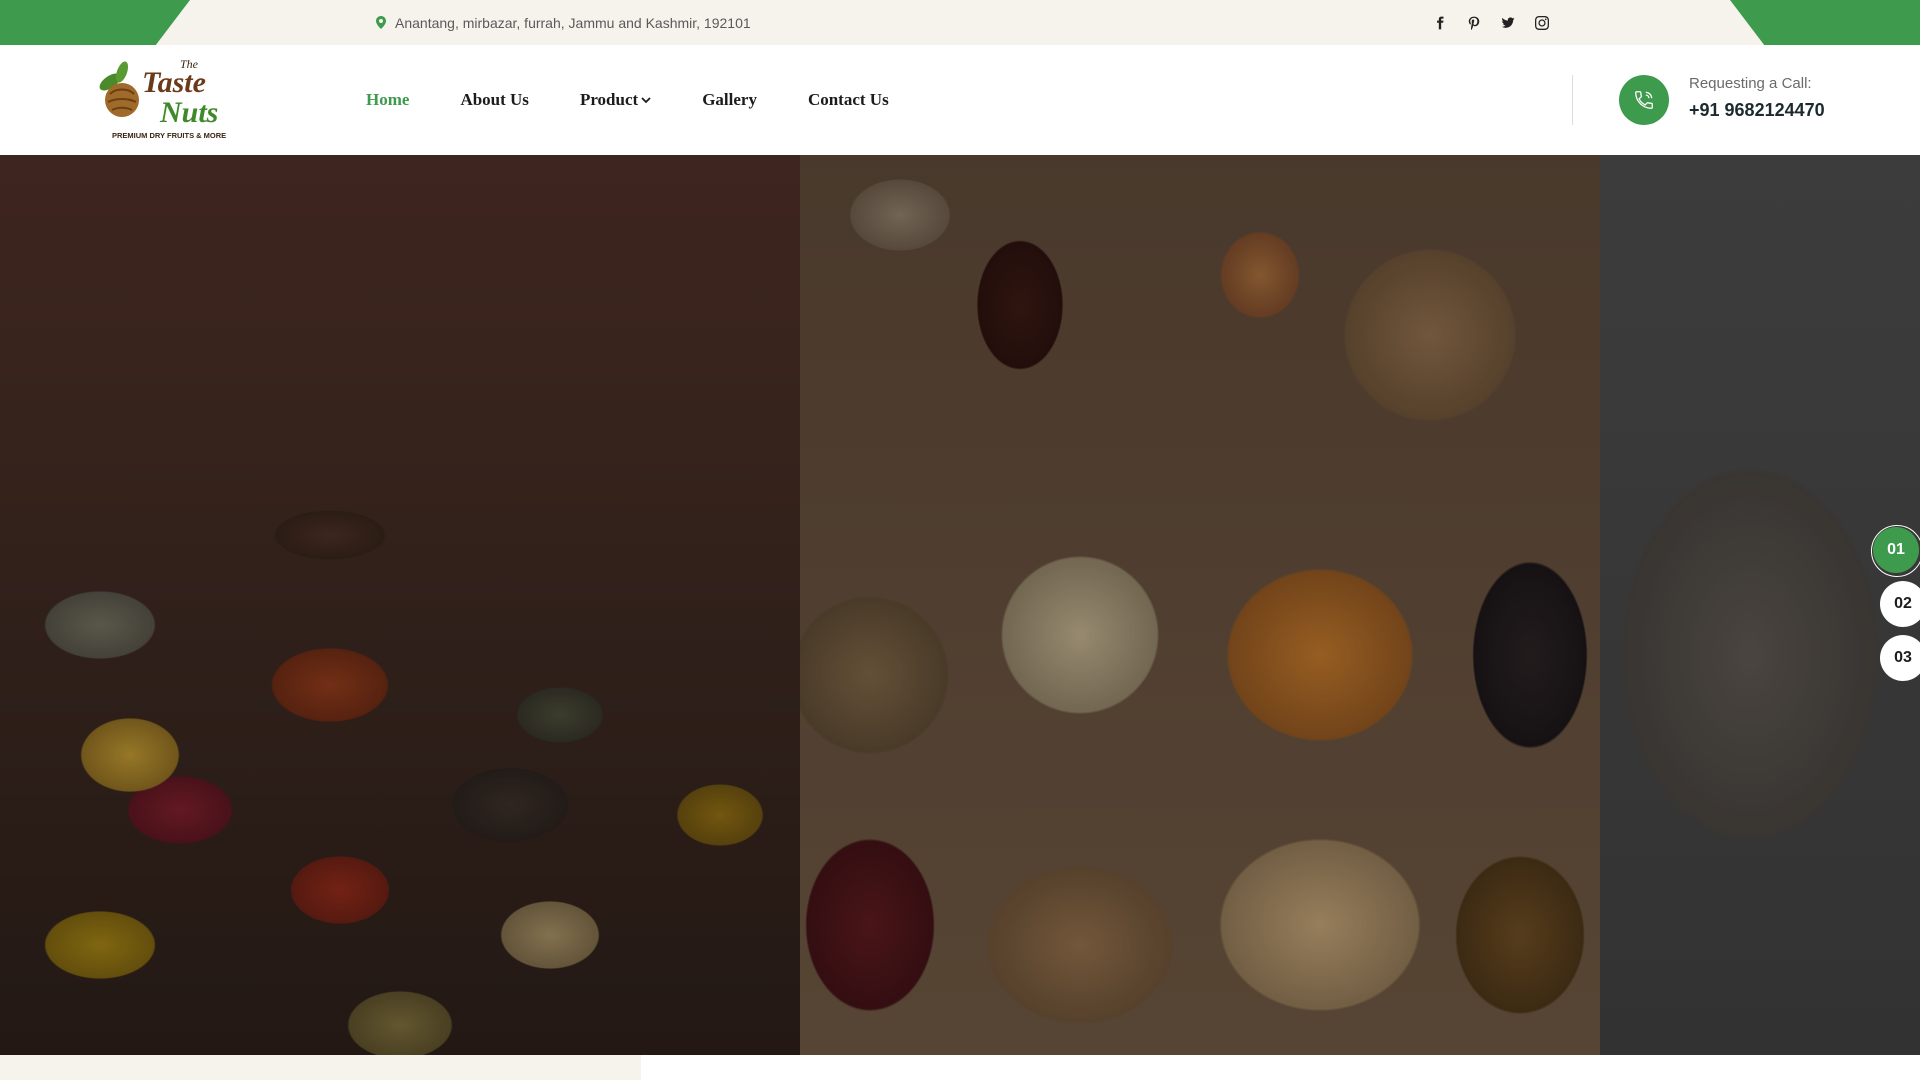 The height and width of the screenshot is (1080, 1920). I want to click on nav-gallery: Gallery, so click(729, 100).